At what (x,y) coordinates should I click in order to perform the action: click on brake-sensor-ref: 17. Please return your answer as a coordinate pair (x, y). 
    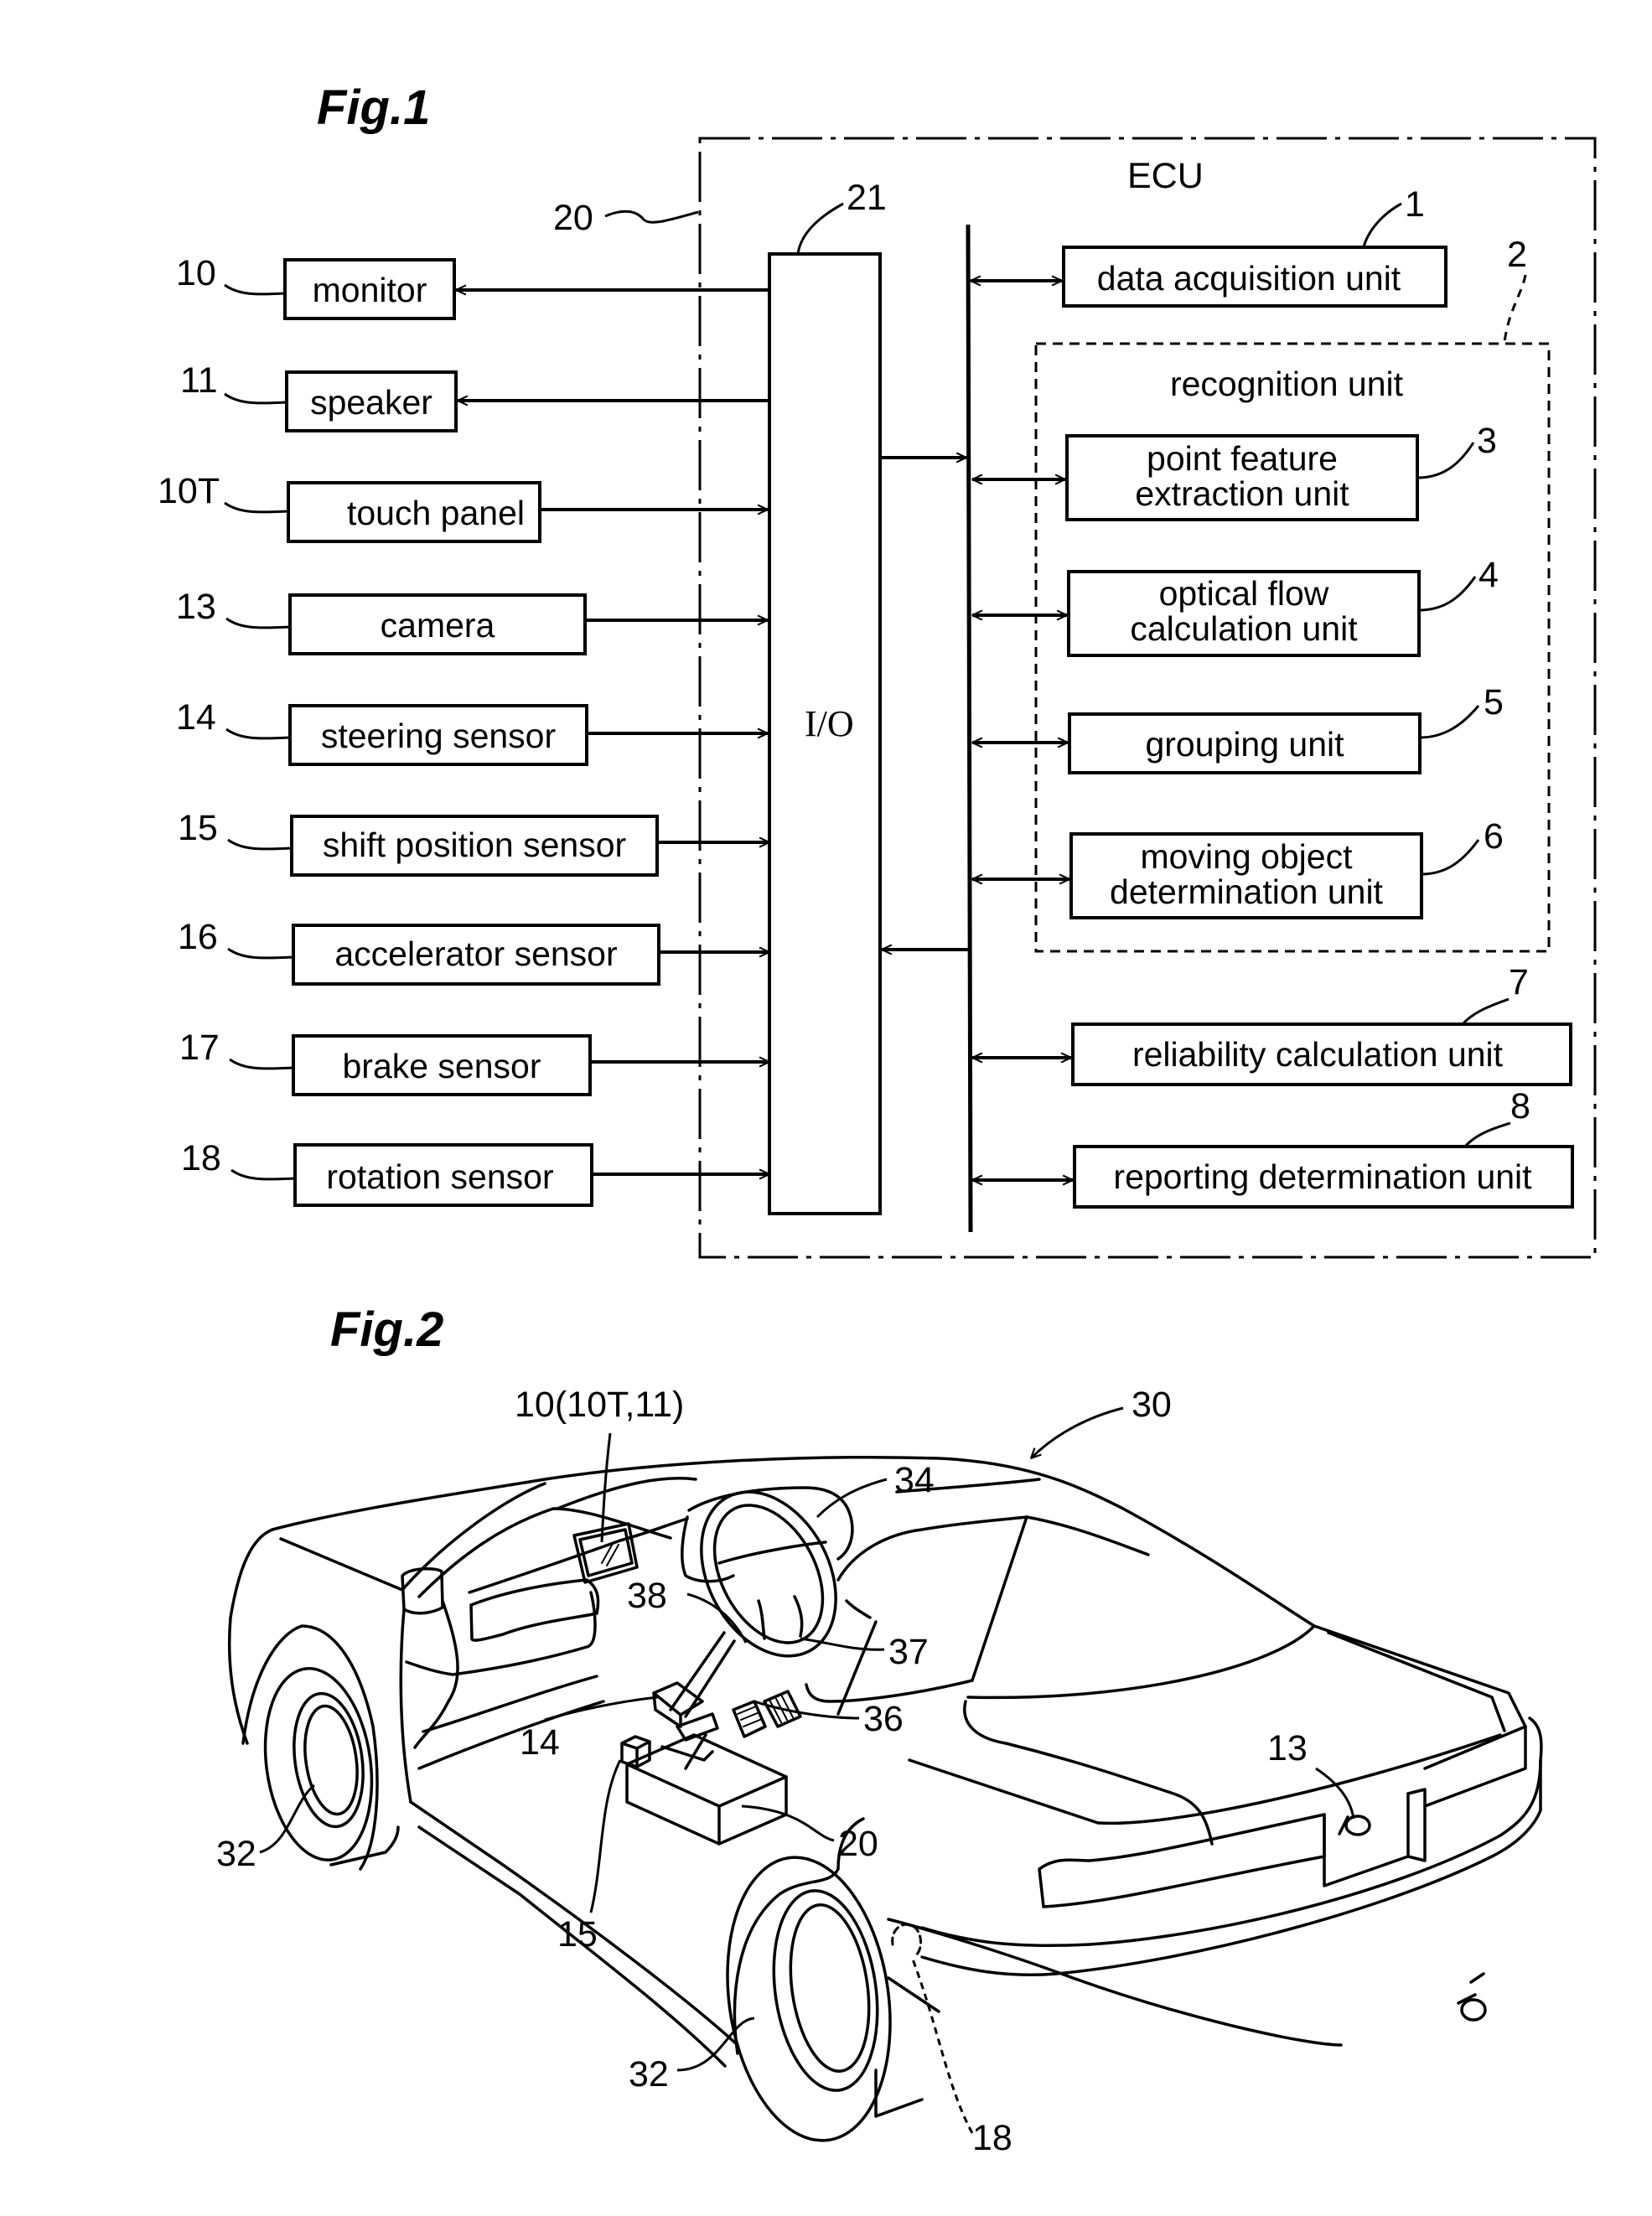
    Looking at the image, I should click on (199, 1048).